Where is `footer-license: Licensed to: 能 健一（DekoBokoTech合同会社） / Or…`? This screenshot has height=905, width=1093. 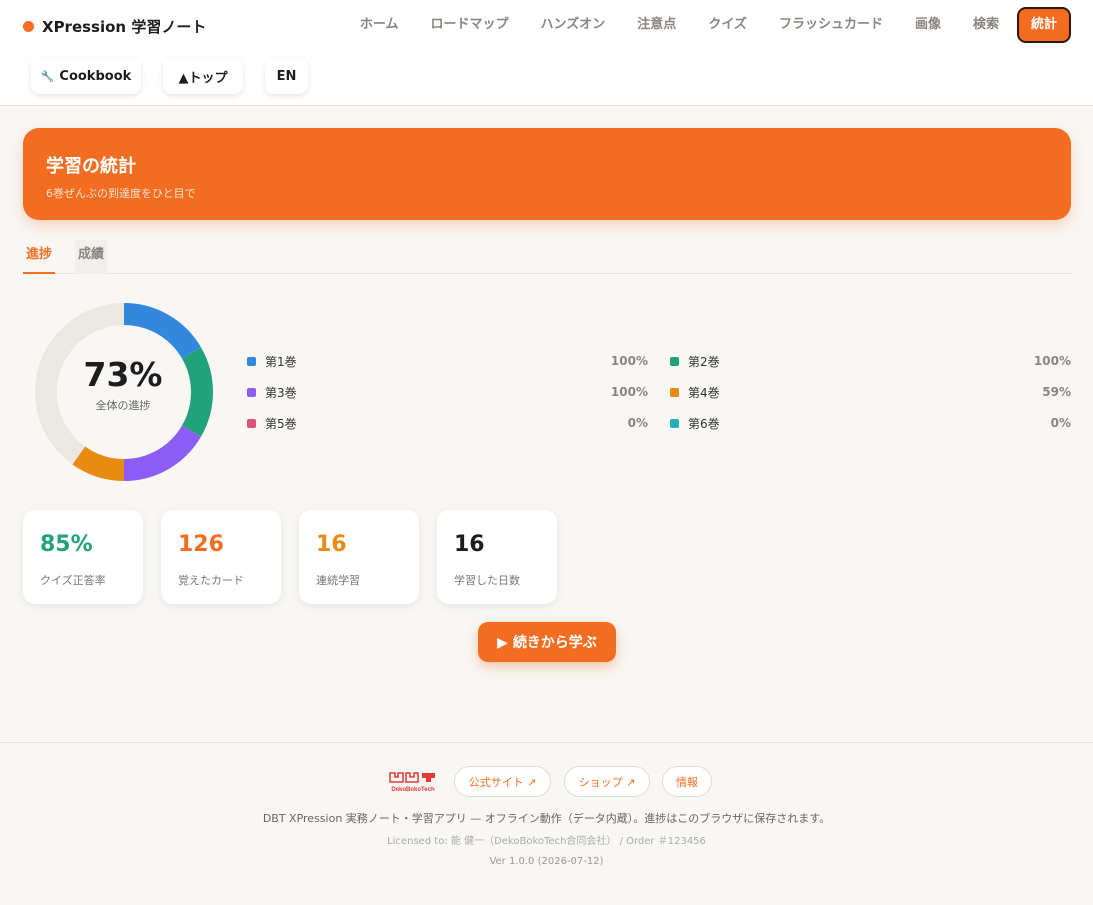
footer-license: Licensed to: 能 健一（DekoBokoTech合同会社） / Or… is located at coordinates (546, 841).